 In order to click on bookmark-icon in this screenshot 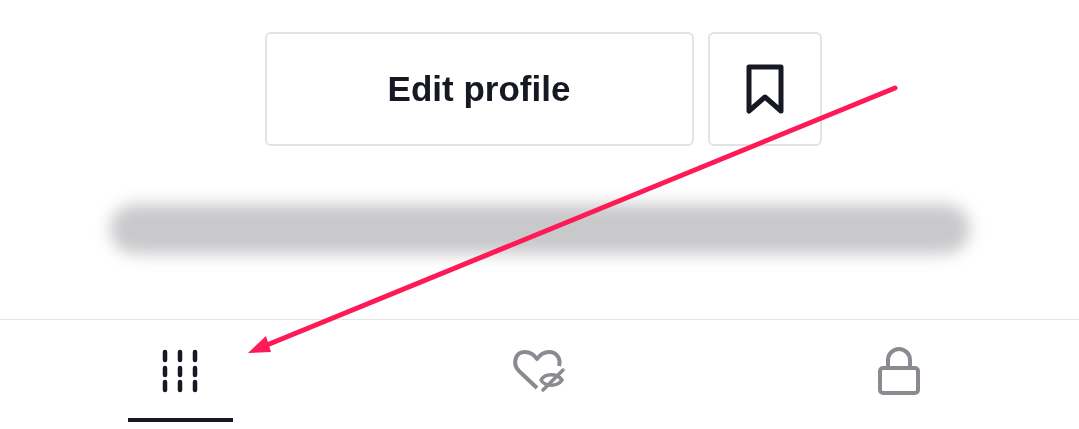, I will do `click(764, 89)`.